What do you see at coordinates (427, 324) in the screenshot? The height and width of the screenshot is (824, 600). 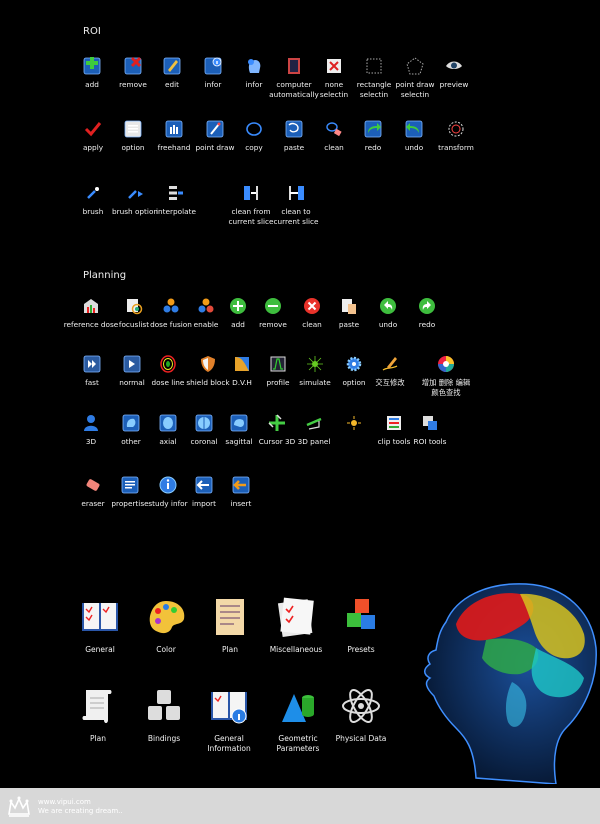 I see `icon-label: redo` at bounding box center [427, 324].